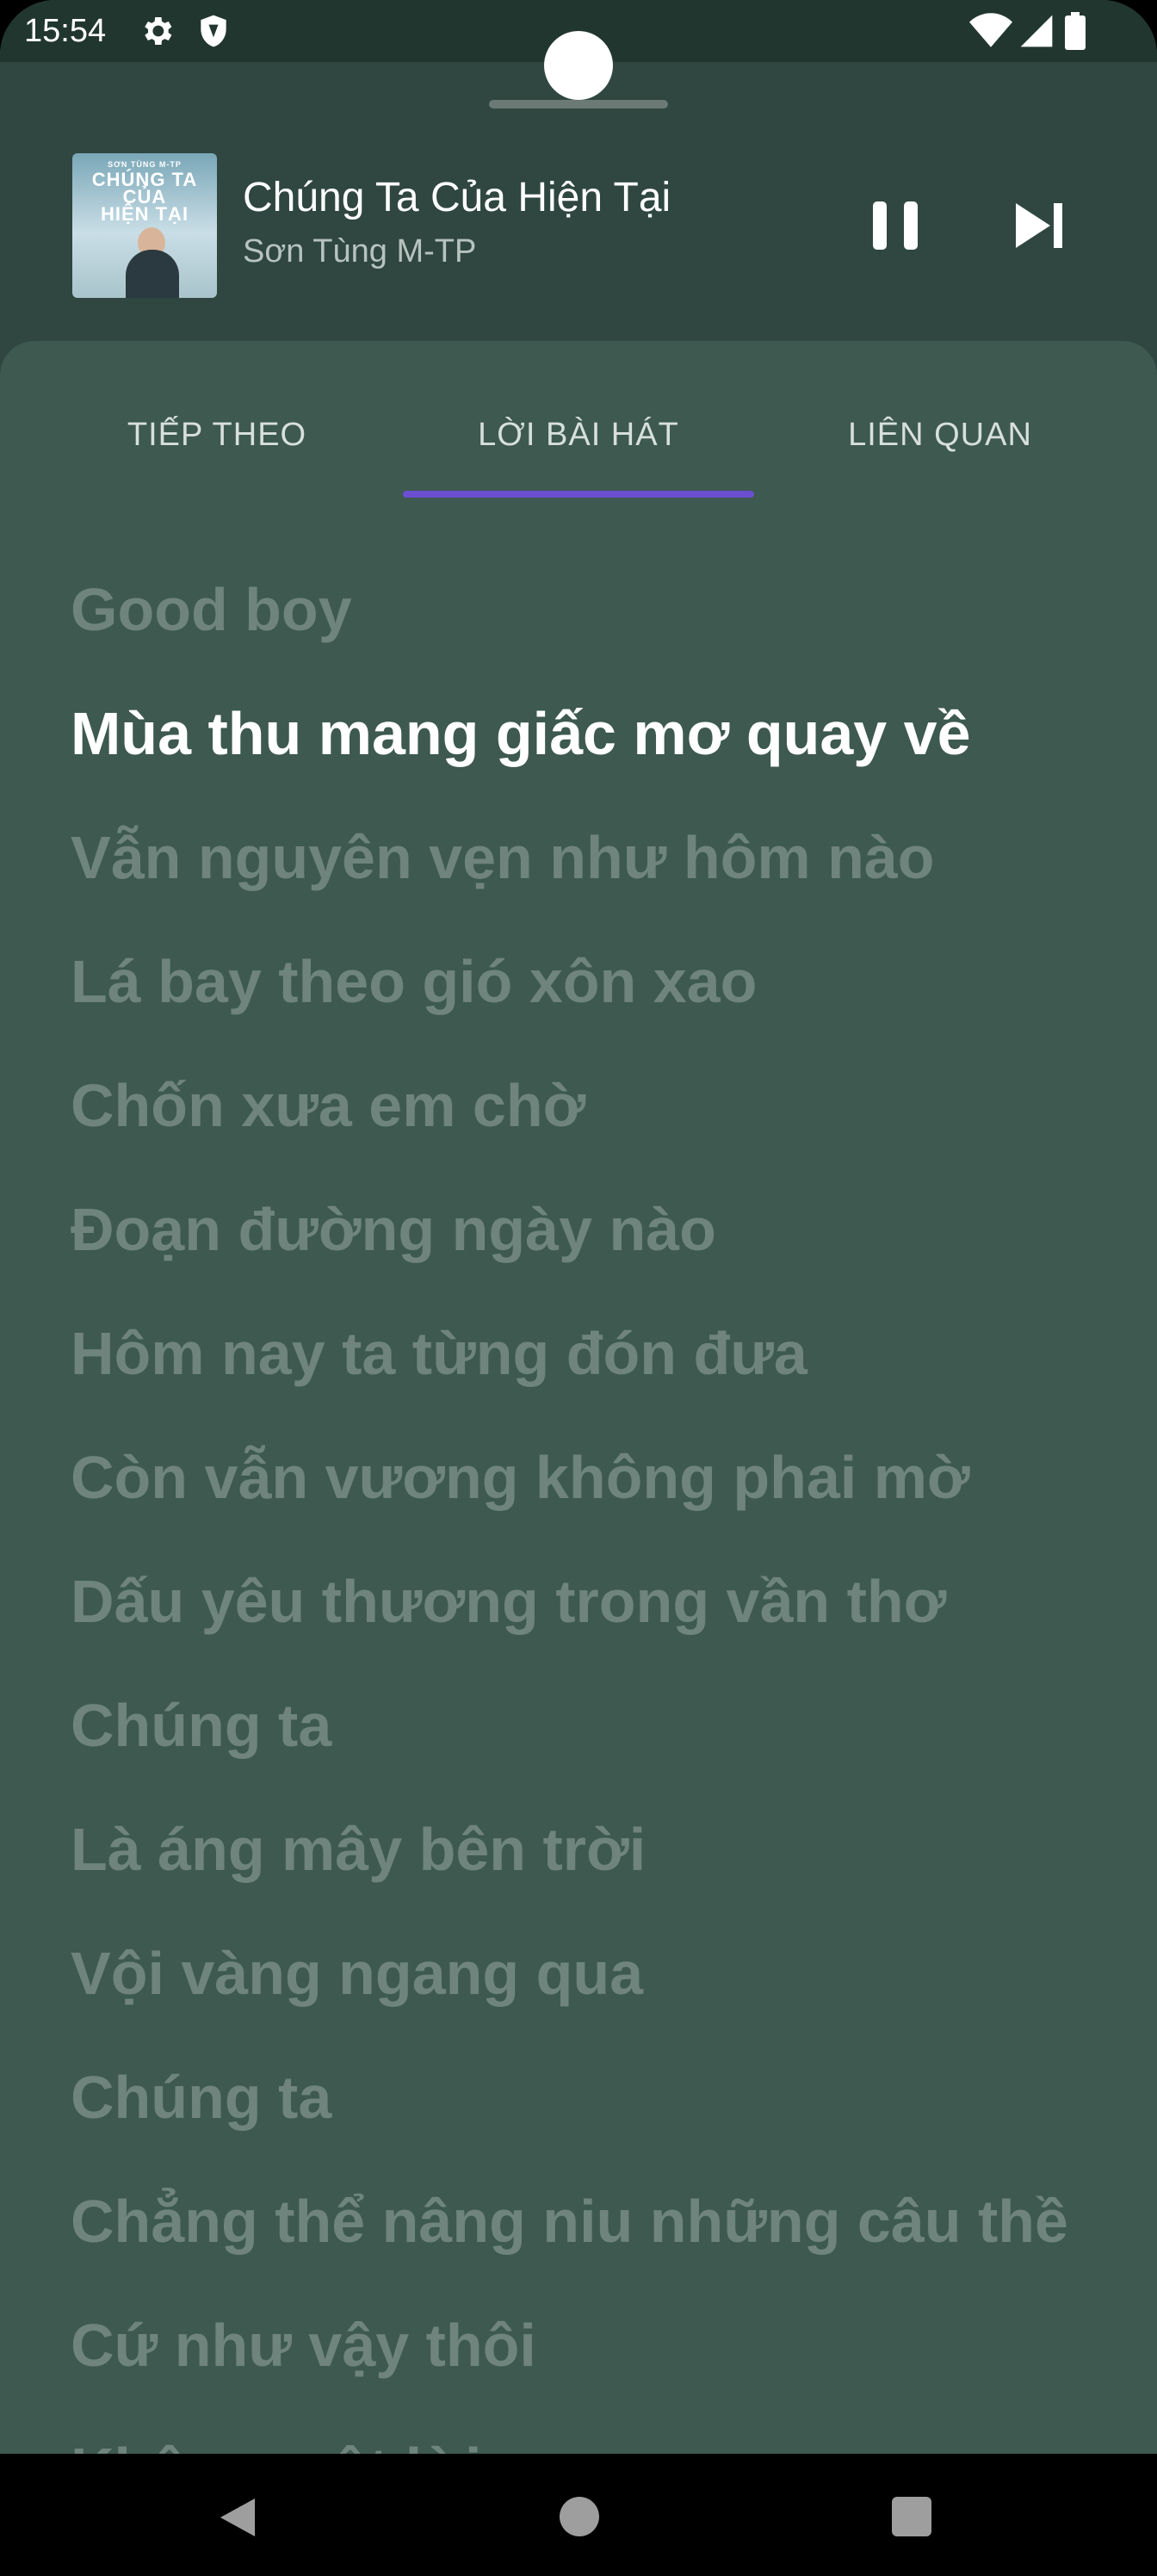  I want to click on tab-up-next: TIẾP THEO, so click(217, 434).